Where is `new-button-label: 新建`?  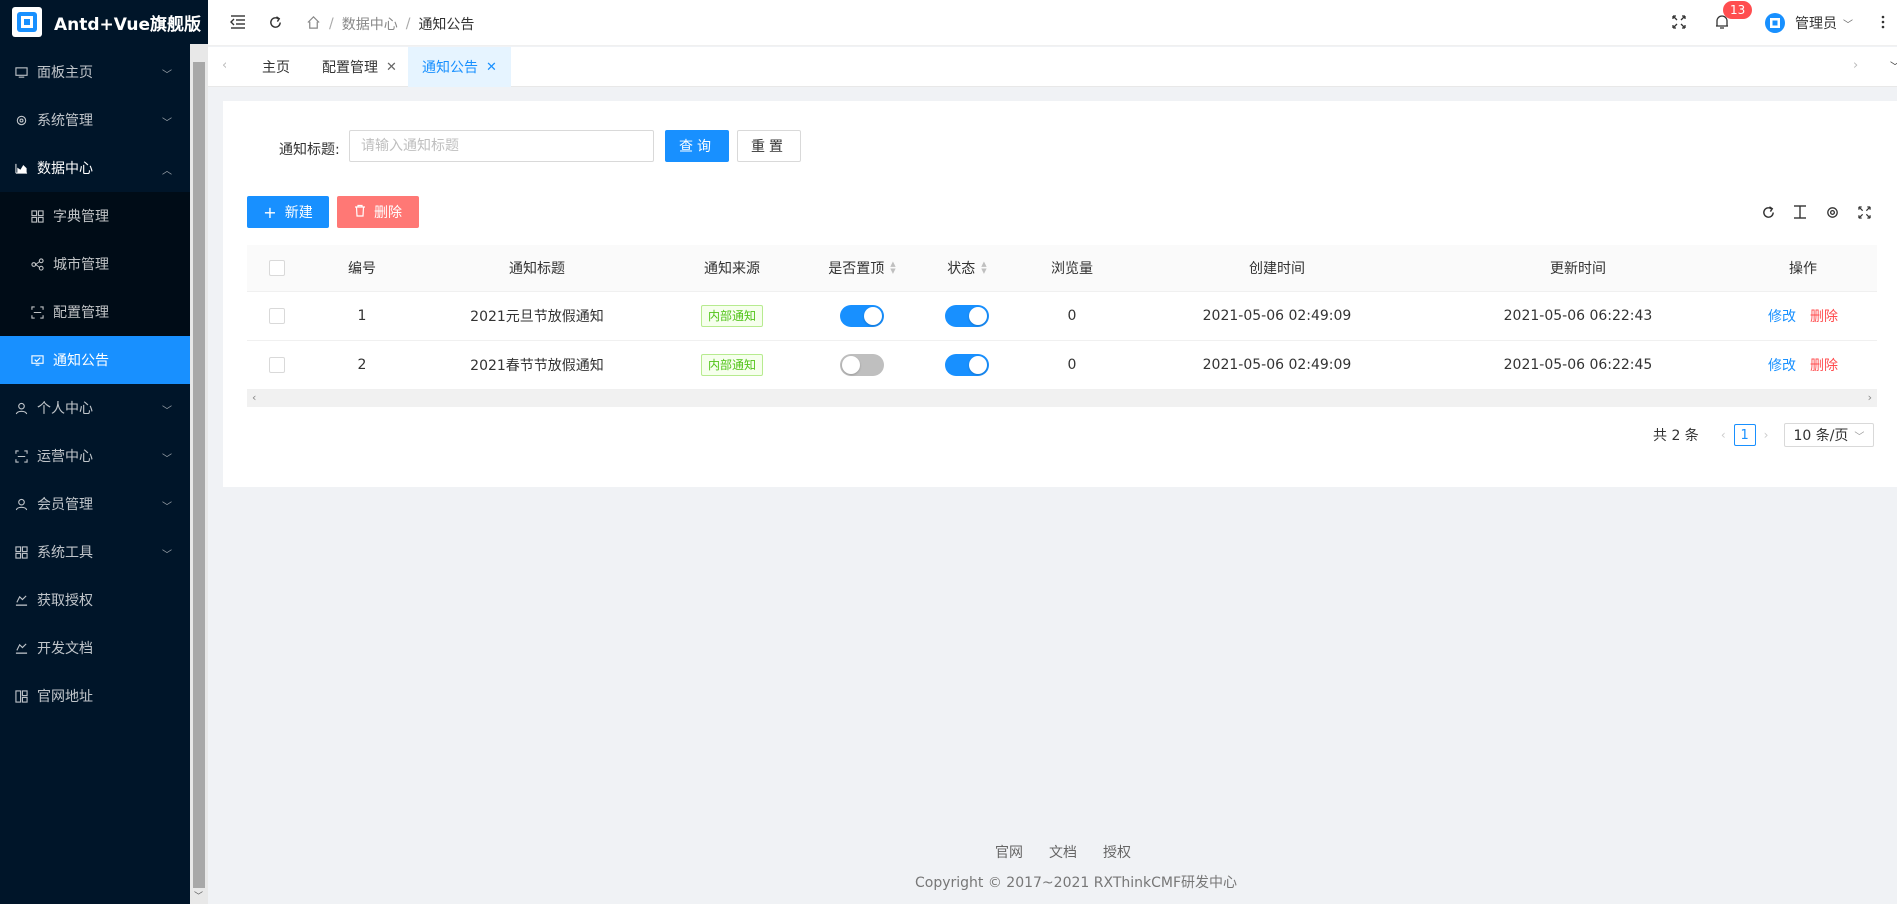
new-button-label: 新建 is located at coordinates (298, 213).